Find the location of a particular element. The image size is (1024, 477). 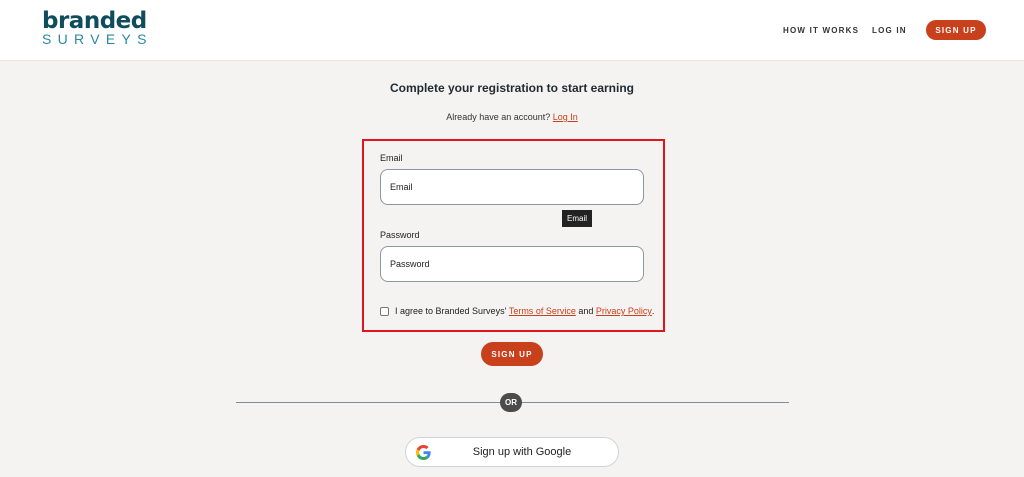

log-in-link: Log In is located at coordinates (565, 117).